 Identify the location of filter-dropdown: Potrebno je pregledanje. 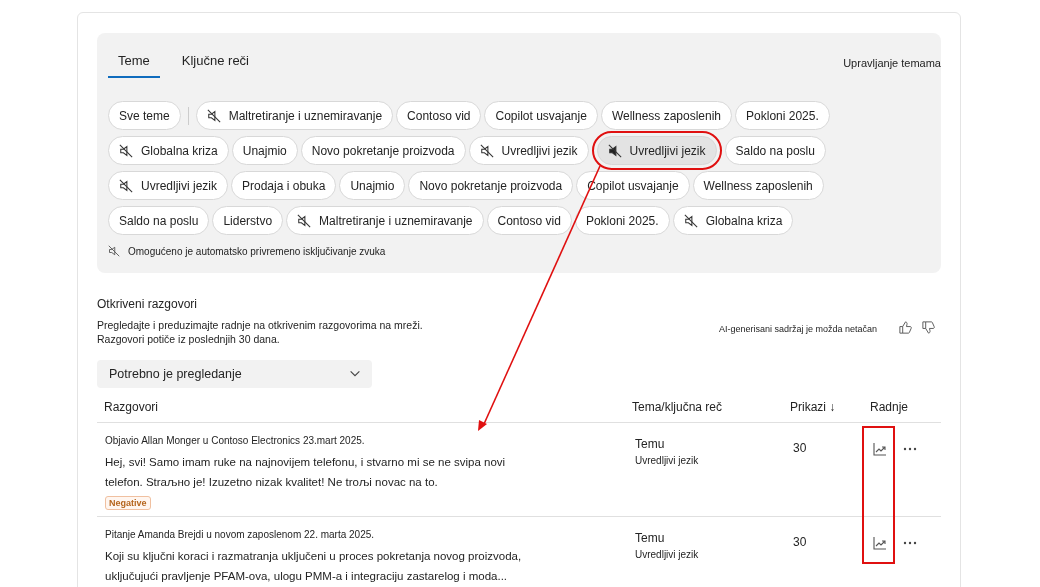
(234, 374).